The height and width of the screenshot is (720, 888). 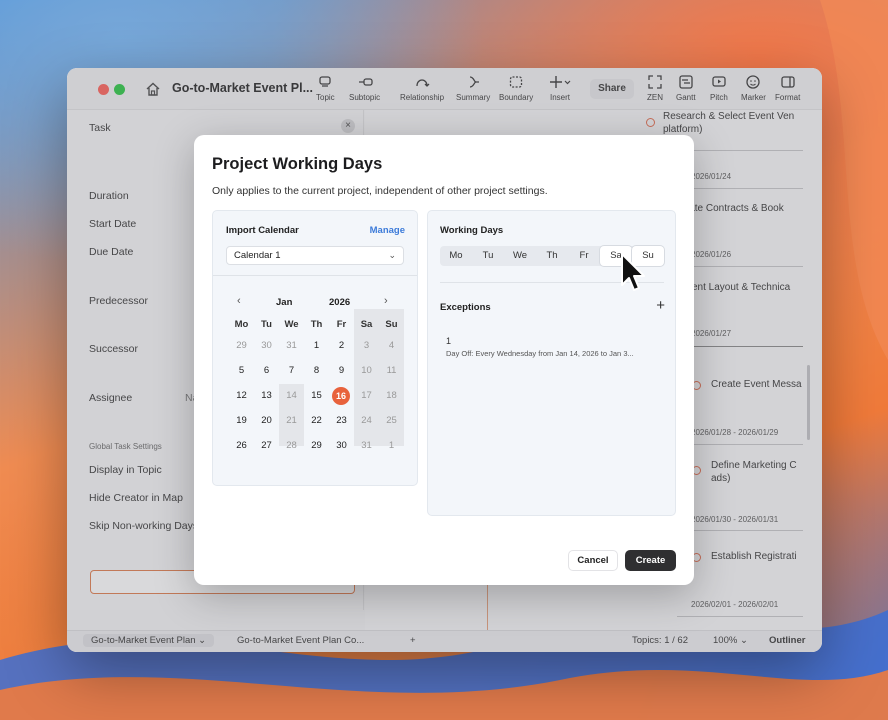 What do you see at coordinates (316, 370) in the screenshot?
I see `calendar-day: 8` at bounding box center [316, 370].